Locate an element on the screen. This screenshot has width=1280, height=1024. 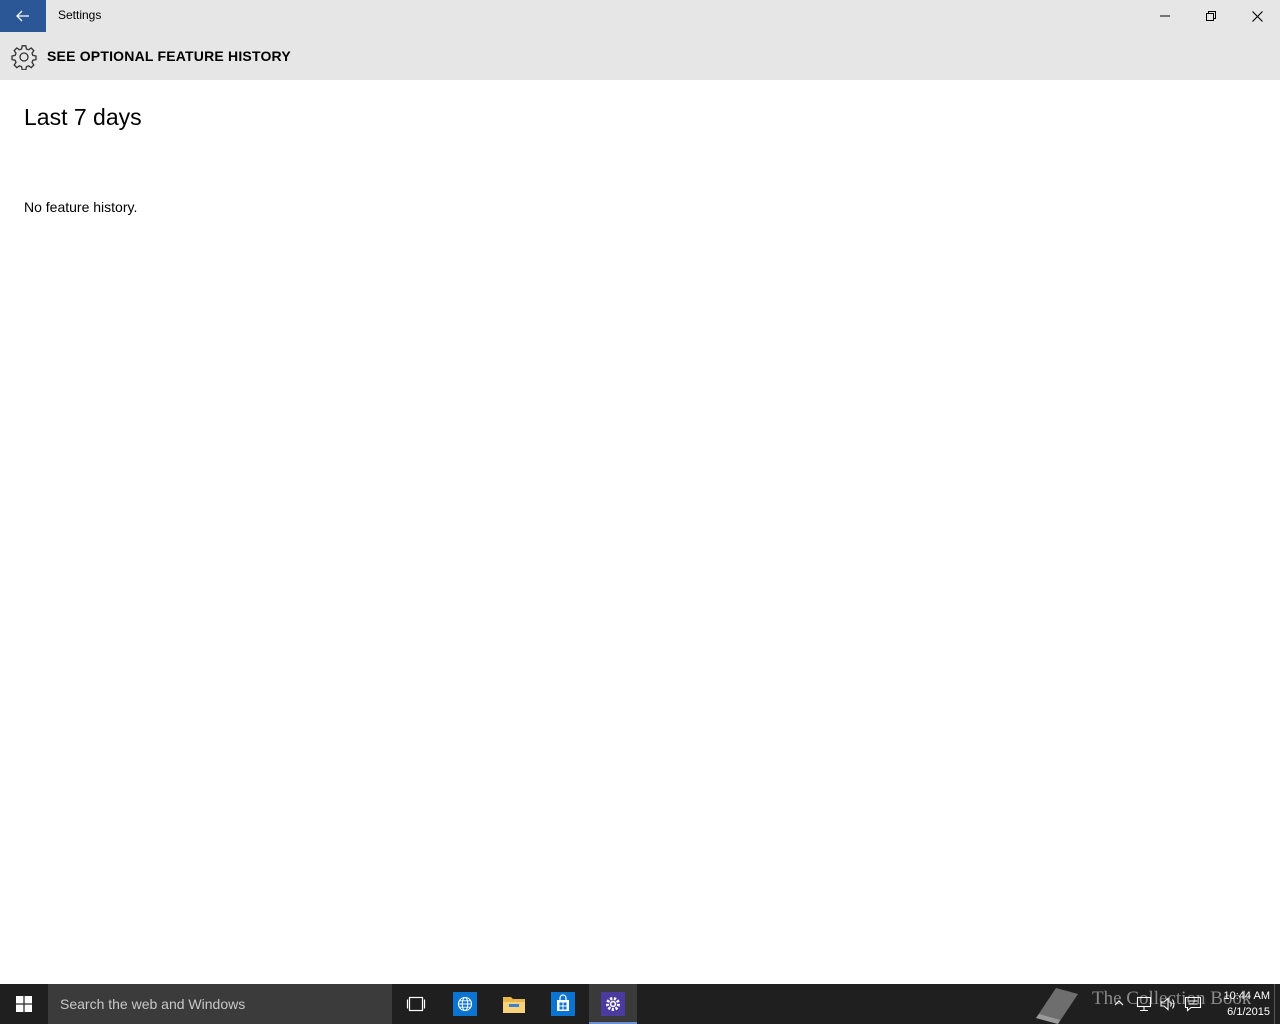
close-icon is located at coordinates (1257, 16).